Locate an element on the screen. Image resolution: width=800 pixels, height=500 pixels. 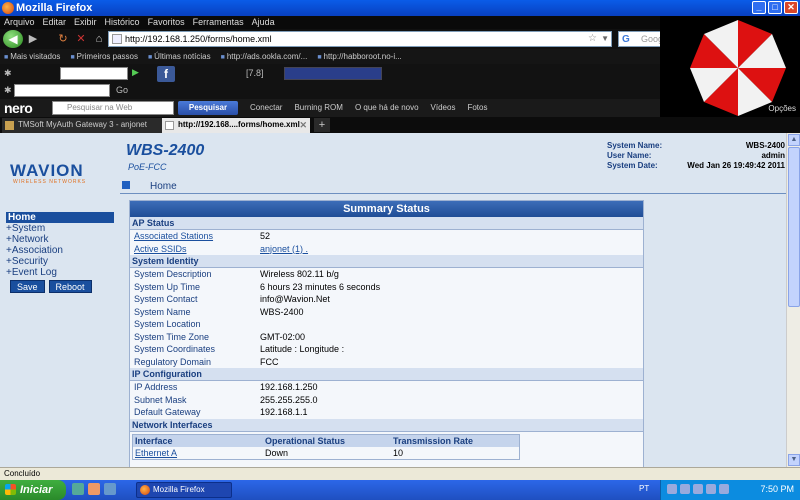
firefox-icon is located at coordinates (145, 490).